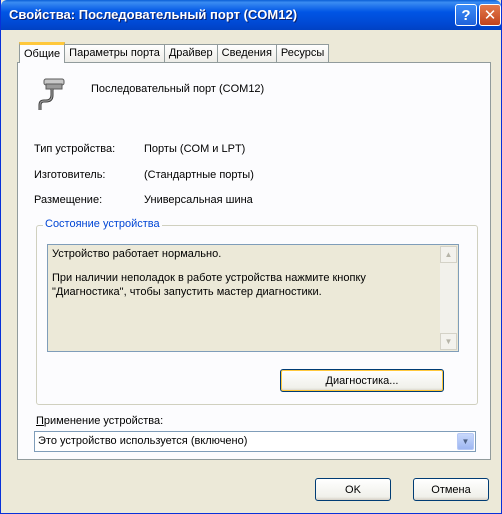 Image resolution: width=502 pixels, height=514 pixels. I want to click on close-button: ✕, so click(490, 15).